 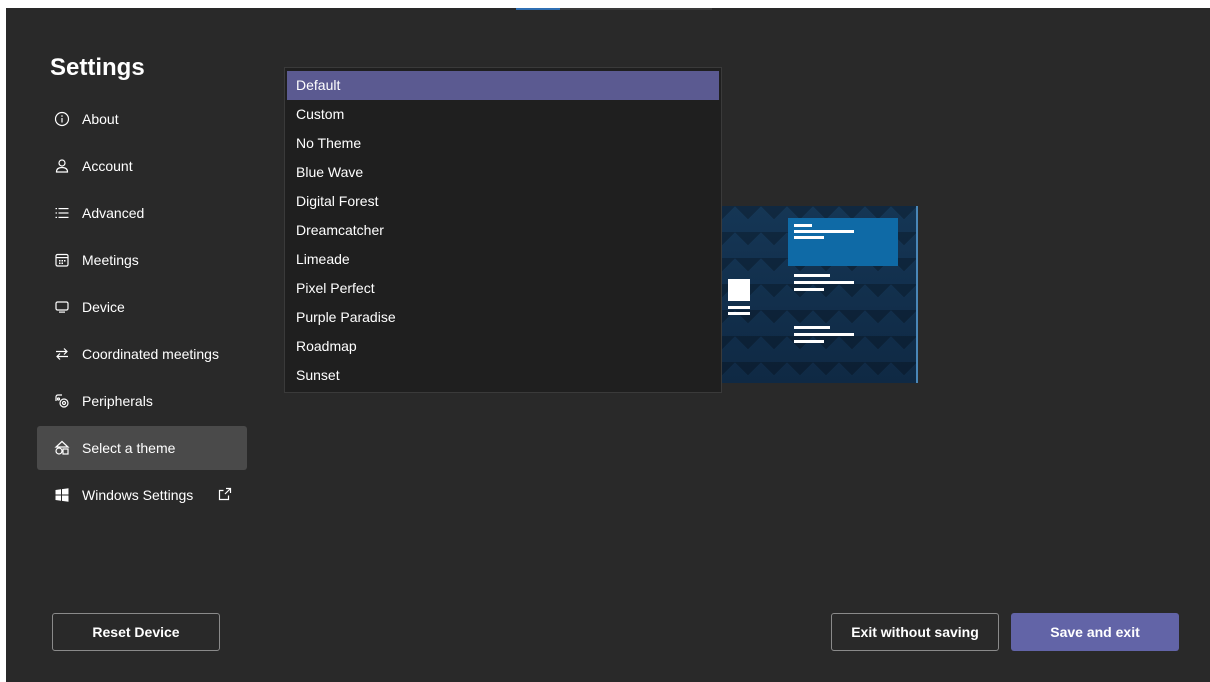 What do you see at coordinates (62, 213) in the screenshot?
I see `list-icon` at bounding box center [62, 213].